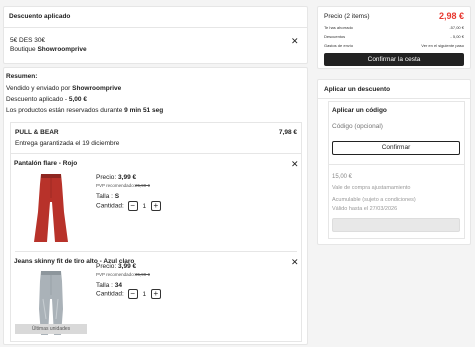 Image resolution: width=475 pixels, height=347 pixels. What do you see at coordinates (39, 88) in the screenshot?
I see `sold-by-prefix: Vendido y enviado por` at bounding box center [39, 88].